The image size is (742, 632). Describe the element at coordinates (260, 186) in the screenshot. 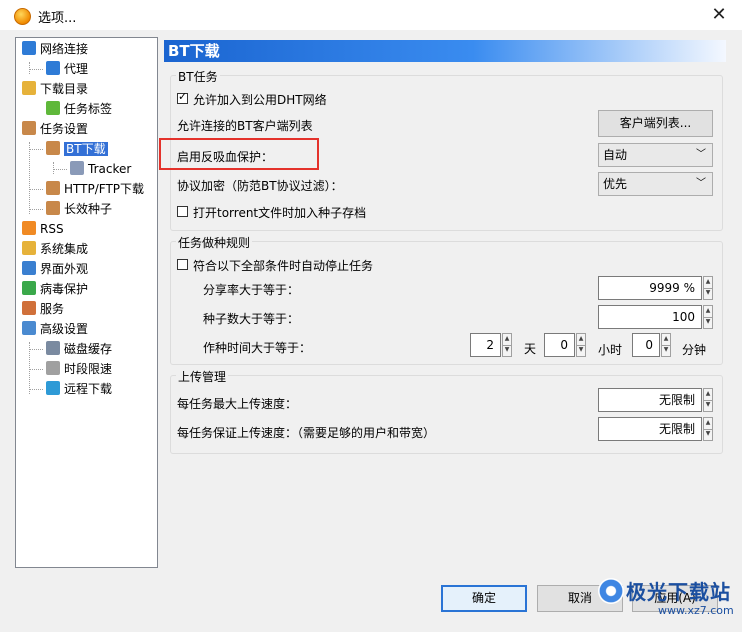

I see `encryption-label: 协议加密（防范BT协议过滤）：` at that location.